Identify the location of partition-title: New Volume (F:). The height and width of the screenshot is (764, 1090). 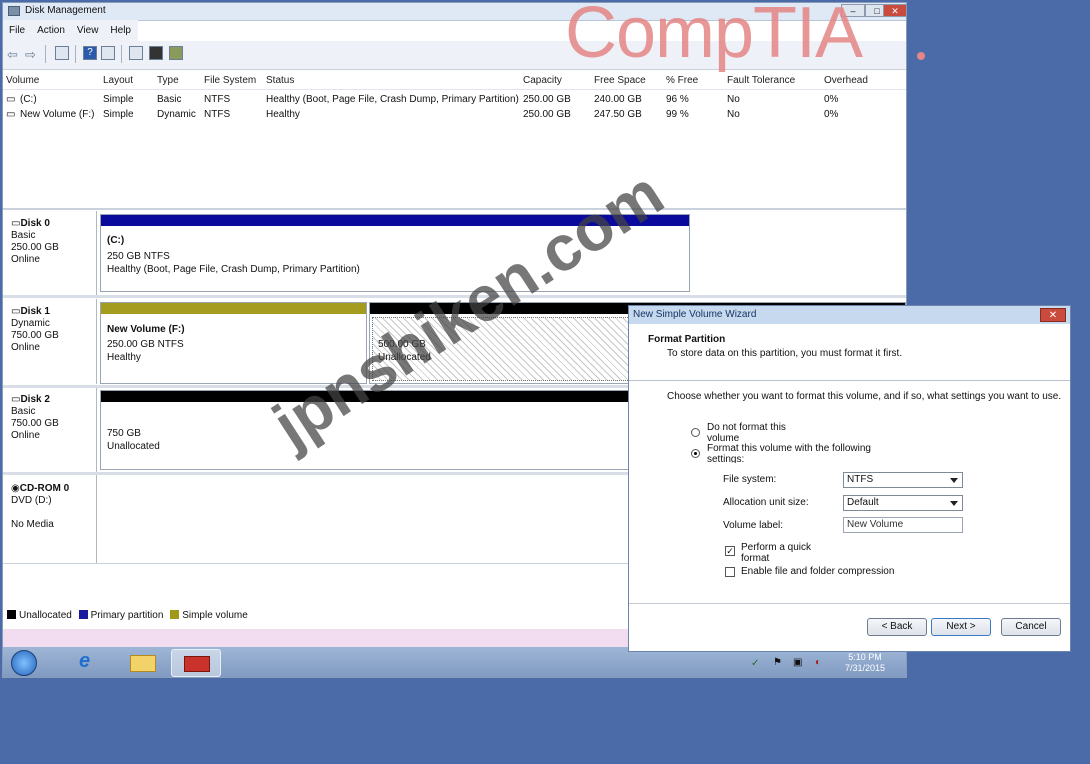
(146, 329).